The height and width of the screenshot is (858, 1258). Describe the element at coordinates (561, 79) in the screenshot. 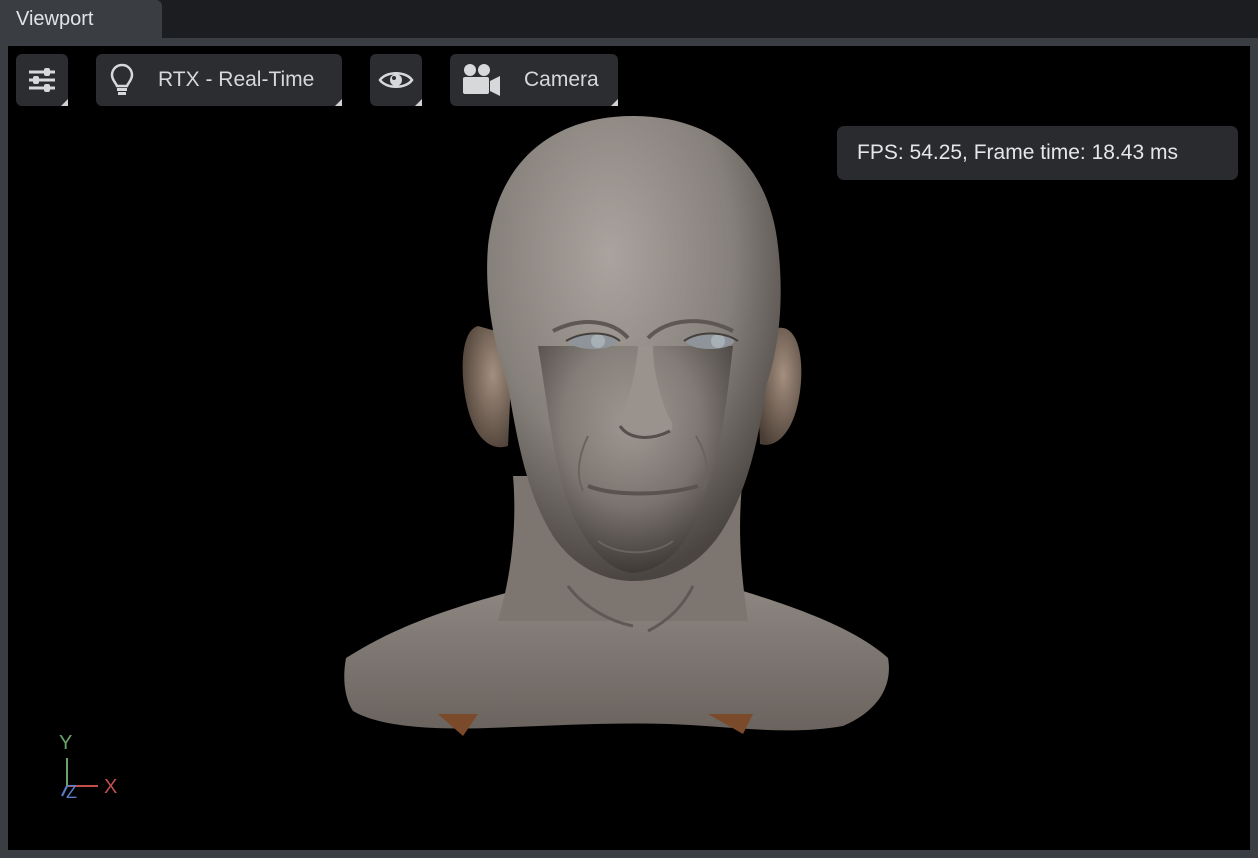

I see `camera-label: Camera` at that location.